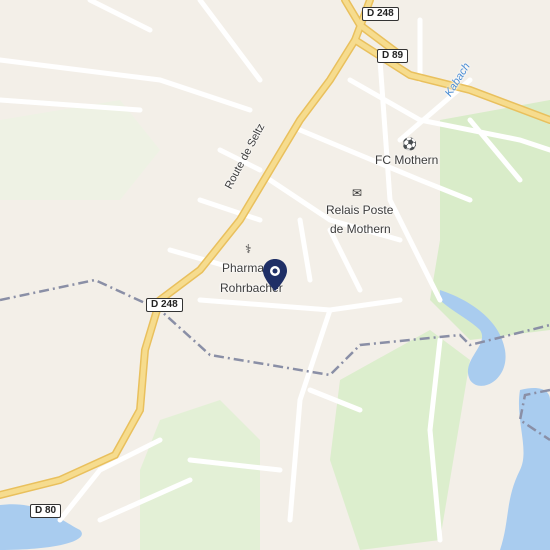  What do you see at coordinates (360, 229) in the screenshot?
I see `label-relais-poste-line2: de Mothern` at bounding box center [360, 229].